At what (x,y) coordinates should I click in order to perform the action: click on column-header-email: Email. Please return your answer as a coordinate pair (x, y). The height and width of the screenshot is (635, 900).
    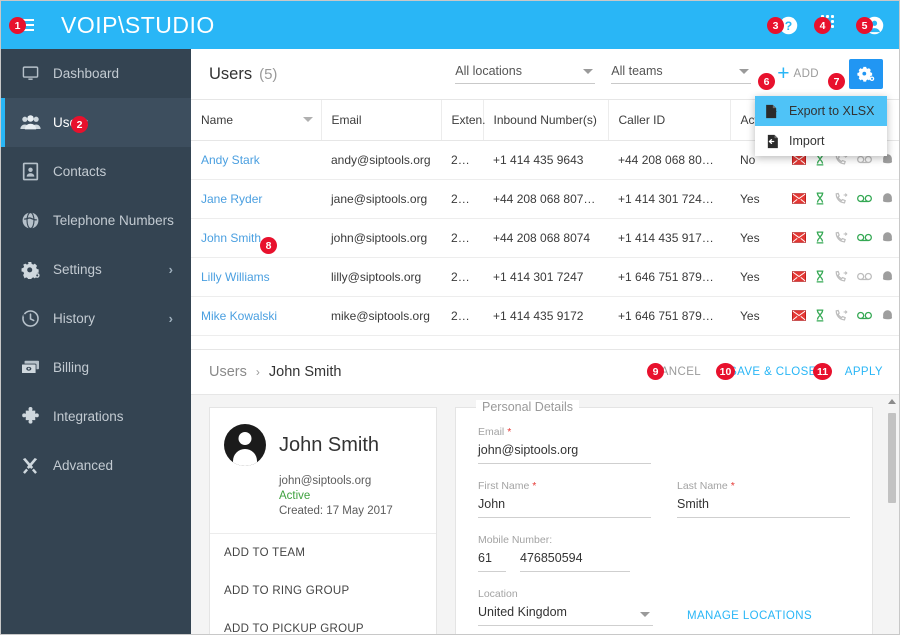
    Looking at the image, I should click on (381, 120).